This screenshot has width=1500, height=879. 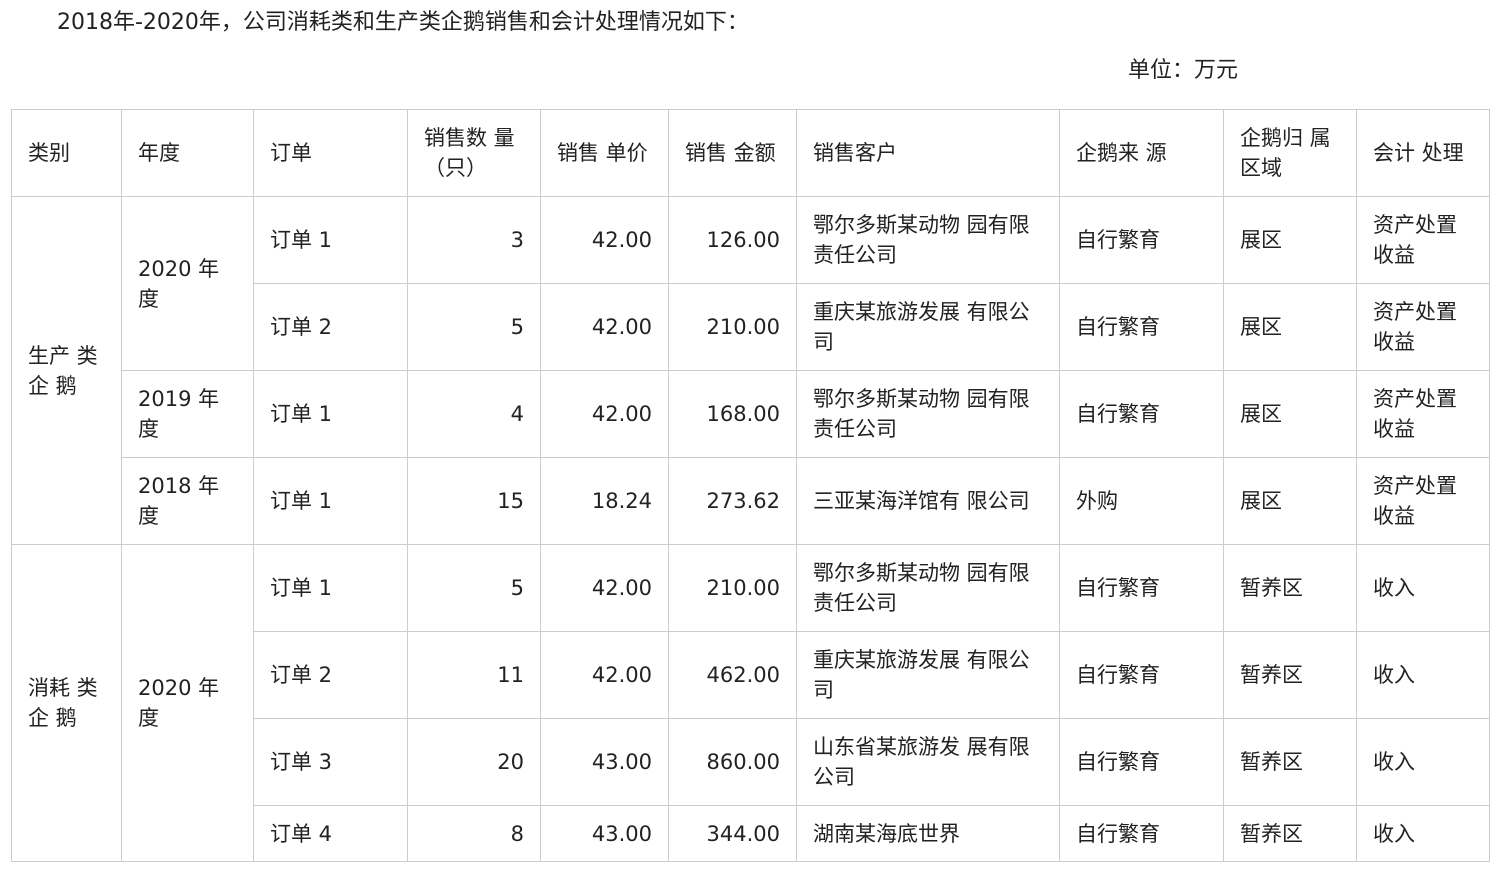 What do you see at coordinates (474, 414) in the screenshot?
I see `quantity-cell: 4` at bounding box center [474, 414].